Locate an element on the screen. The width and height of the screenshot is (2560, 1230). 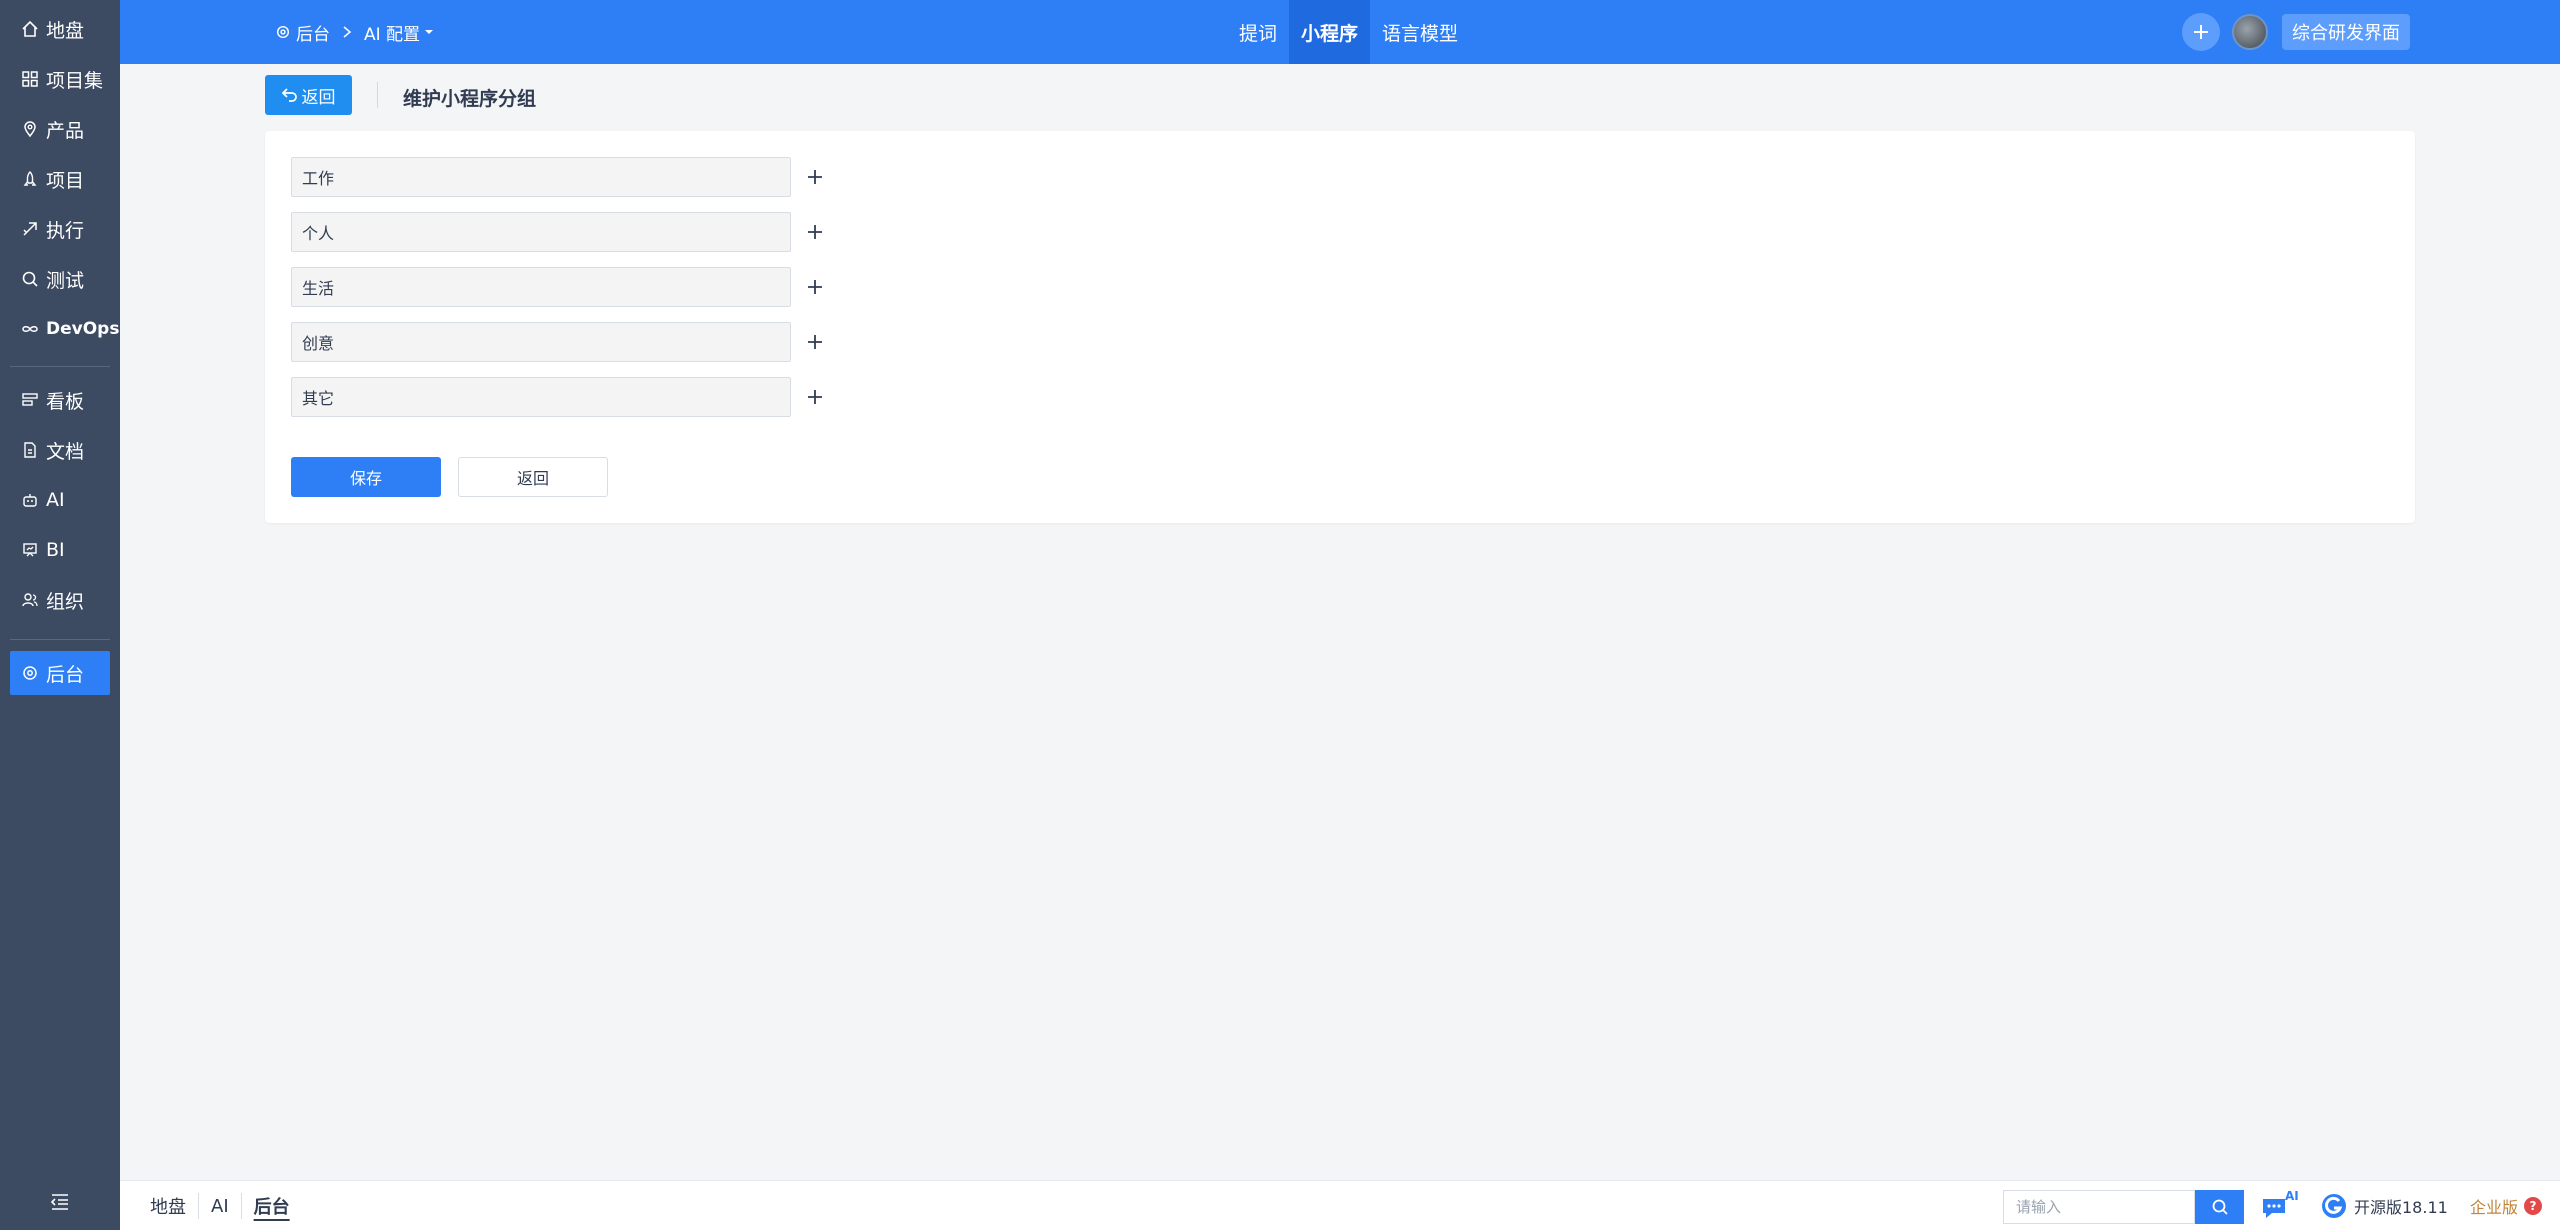
enterprise-link: 企业版 ? is located at coordinates (2506, 1205).